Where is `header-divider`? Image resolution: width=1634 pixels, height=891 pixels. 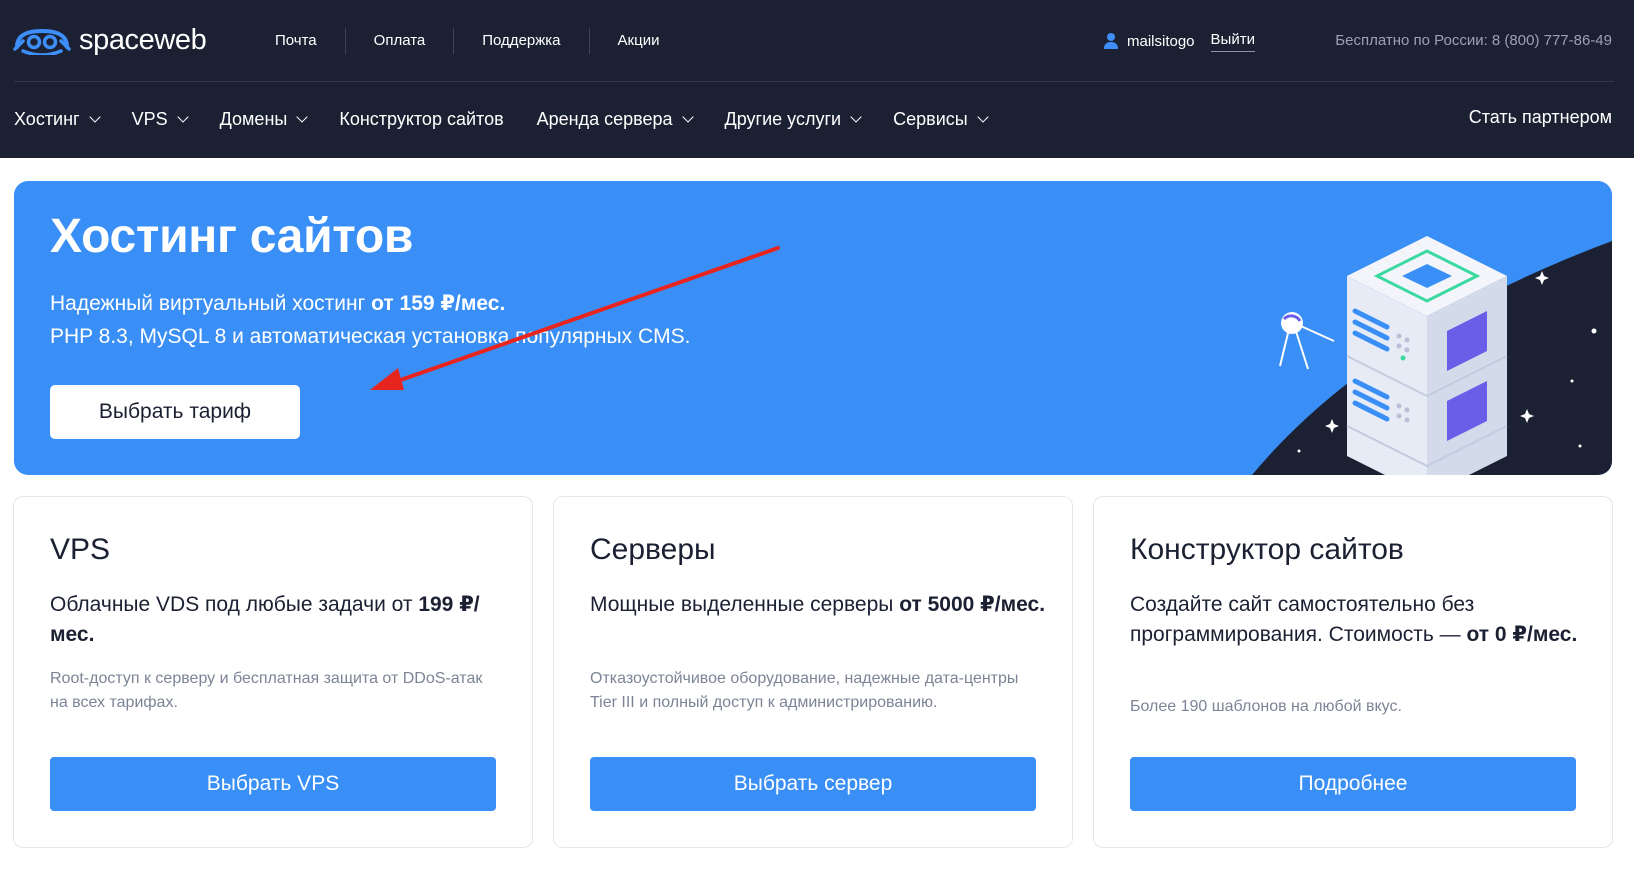
header-divider is located at coordinates (814, 81).